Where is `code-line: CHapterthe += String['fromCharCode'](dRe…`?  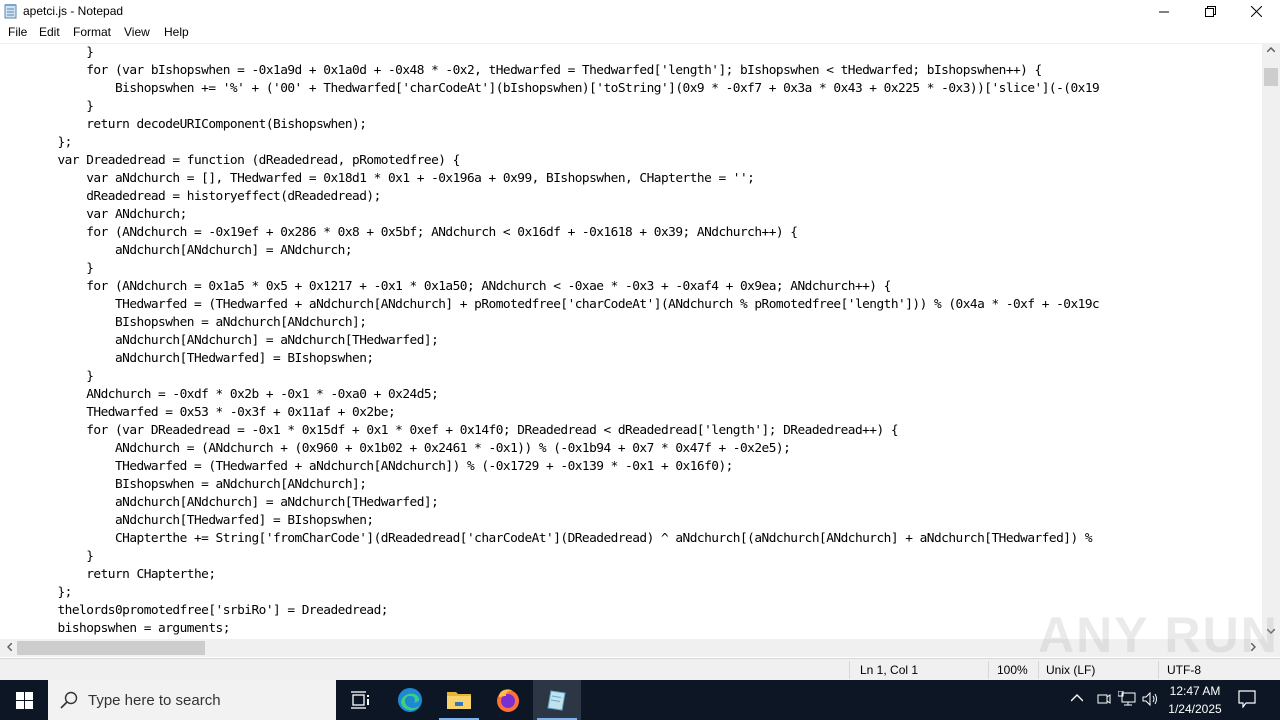
code-line: CHapterthe += String['fromCharCode'](dRe… is located at coordinates (546, 538).